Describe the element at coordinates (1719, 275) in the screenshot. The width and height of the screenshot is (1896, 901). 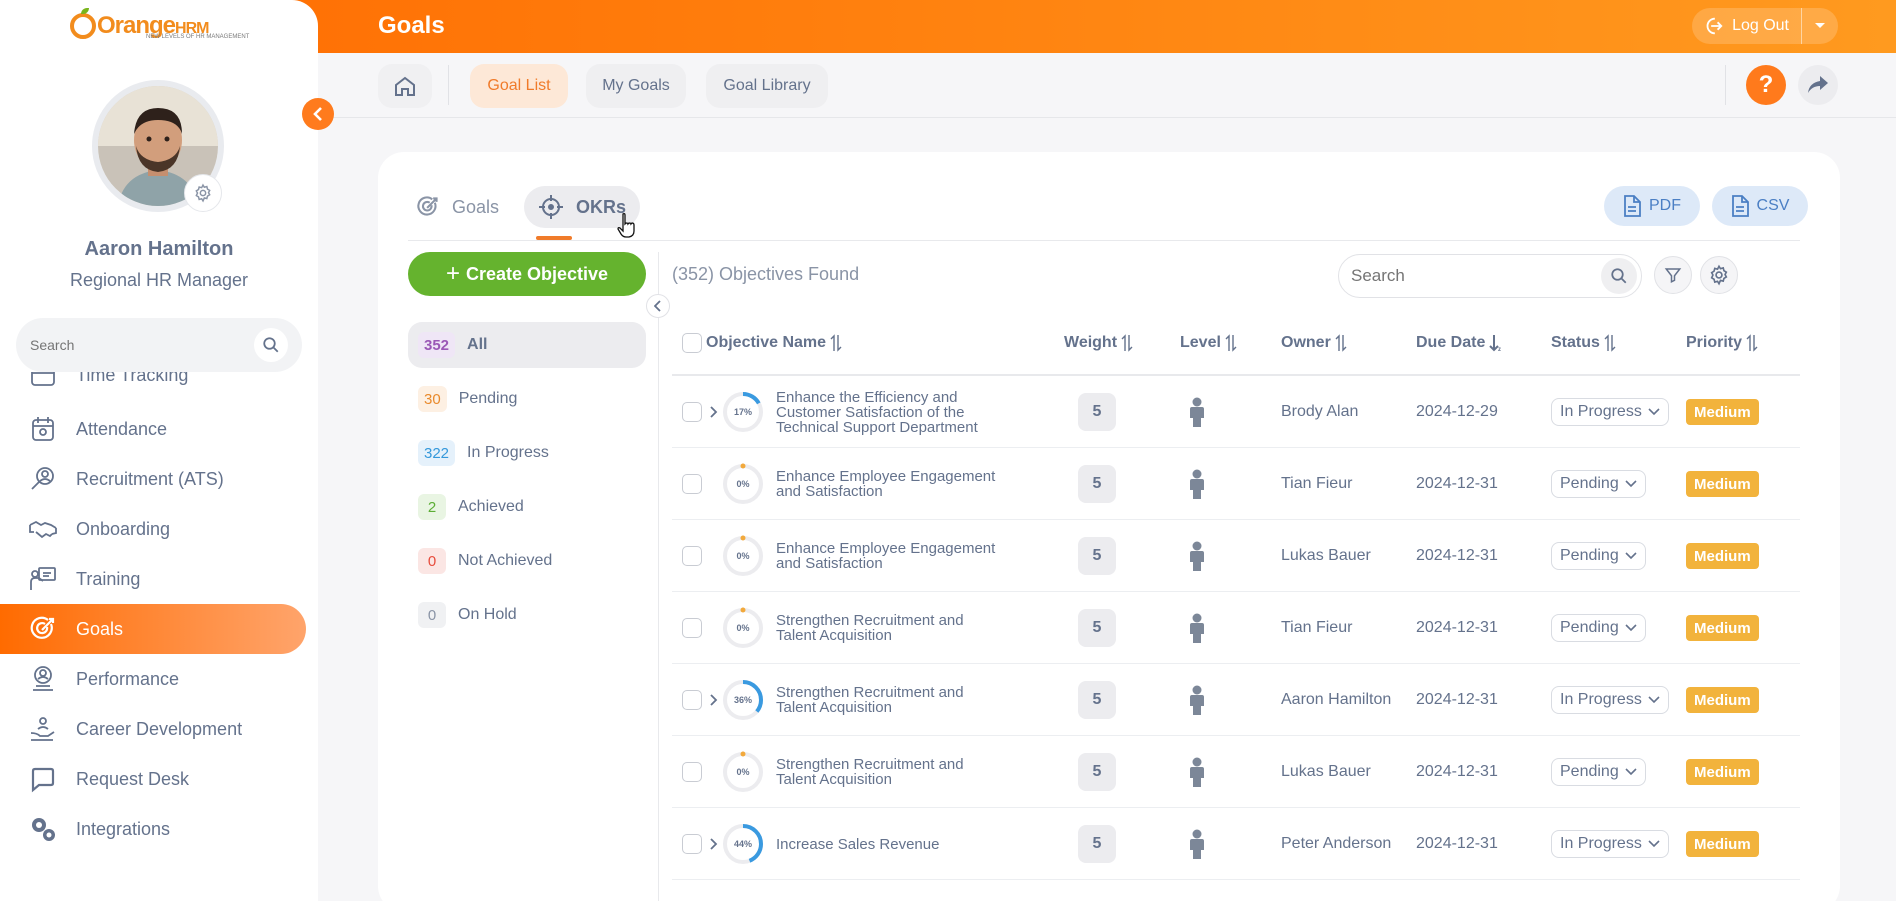
I see `table-settings-button` at that location.